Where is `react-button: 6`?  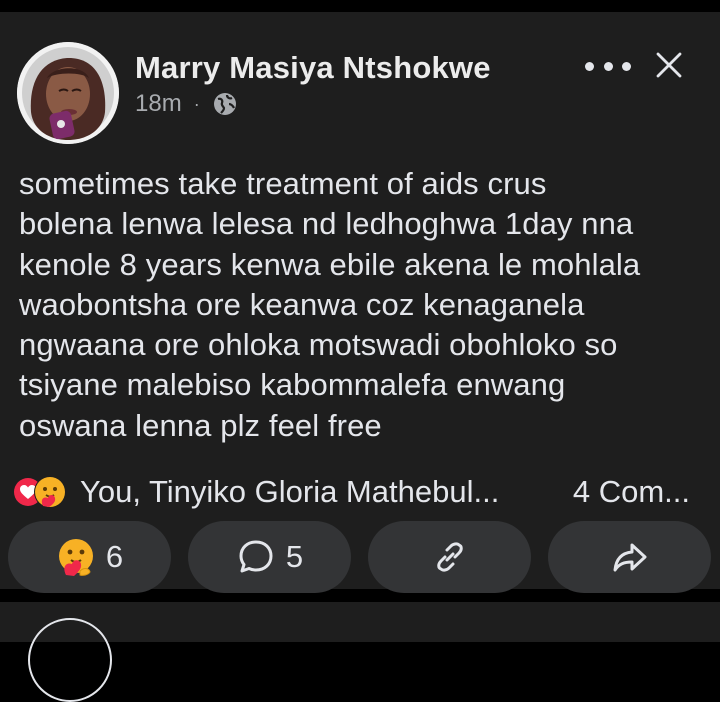 react-button: 6 is located at coordinates (89, 557).